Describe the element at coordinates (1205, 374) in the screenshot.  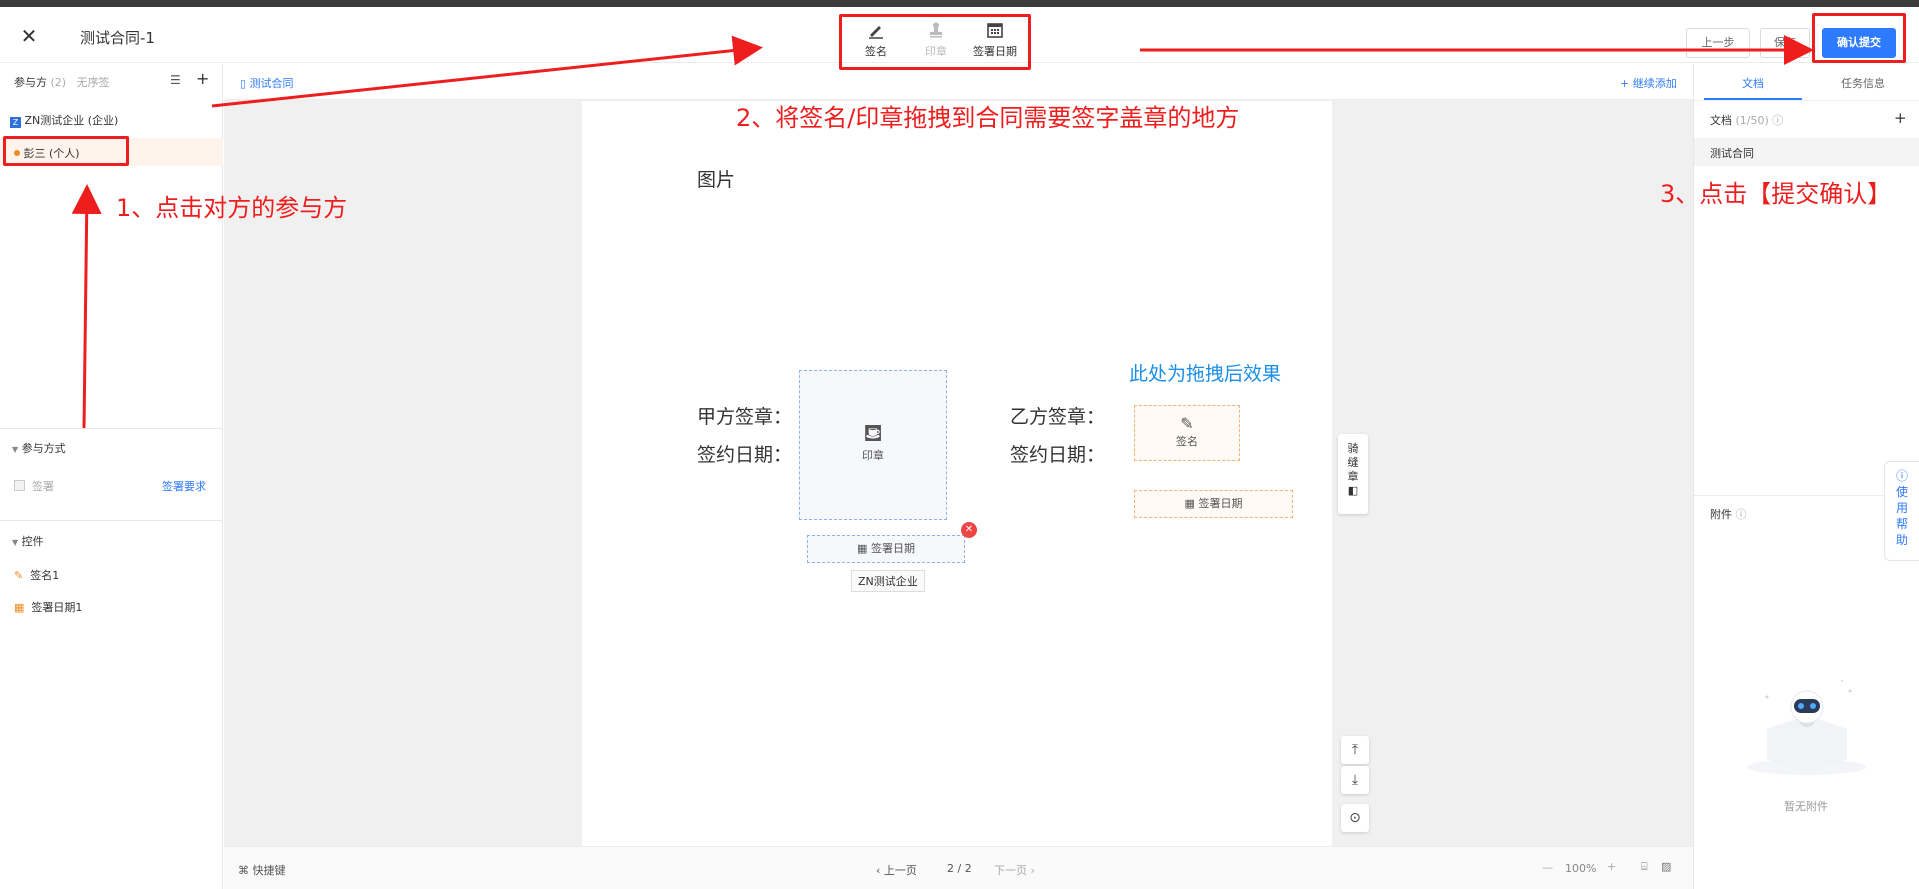
I see `annotation-drag-effect: 此处为拖拽后效果` at that location.